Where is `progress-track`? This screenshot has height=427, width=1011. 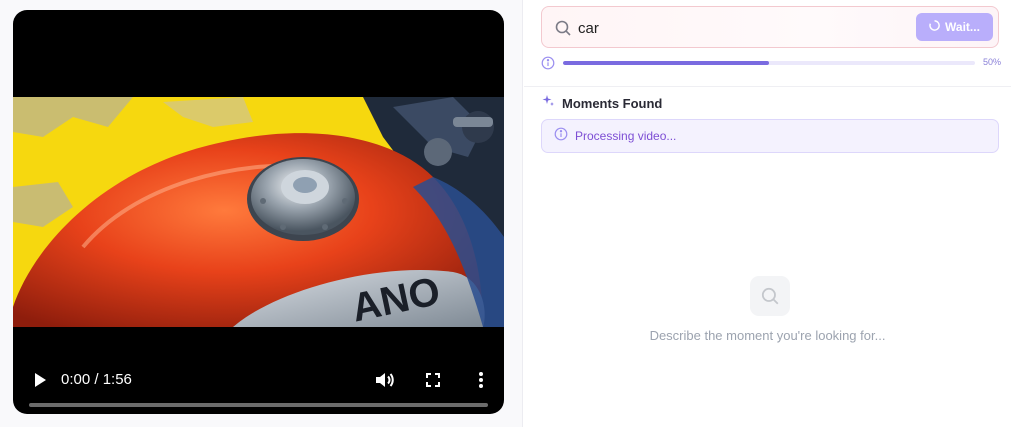 progress-track is located at coordinates (769, 63).